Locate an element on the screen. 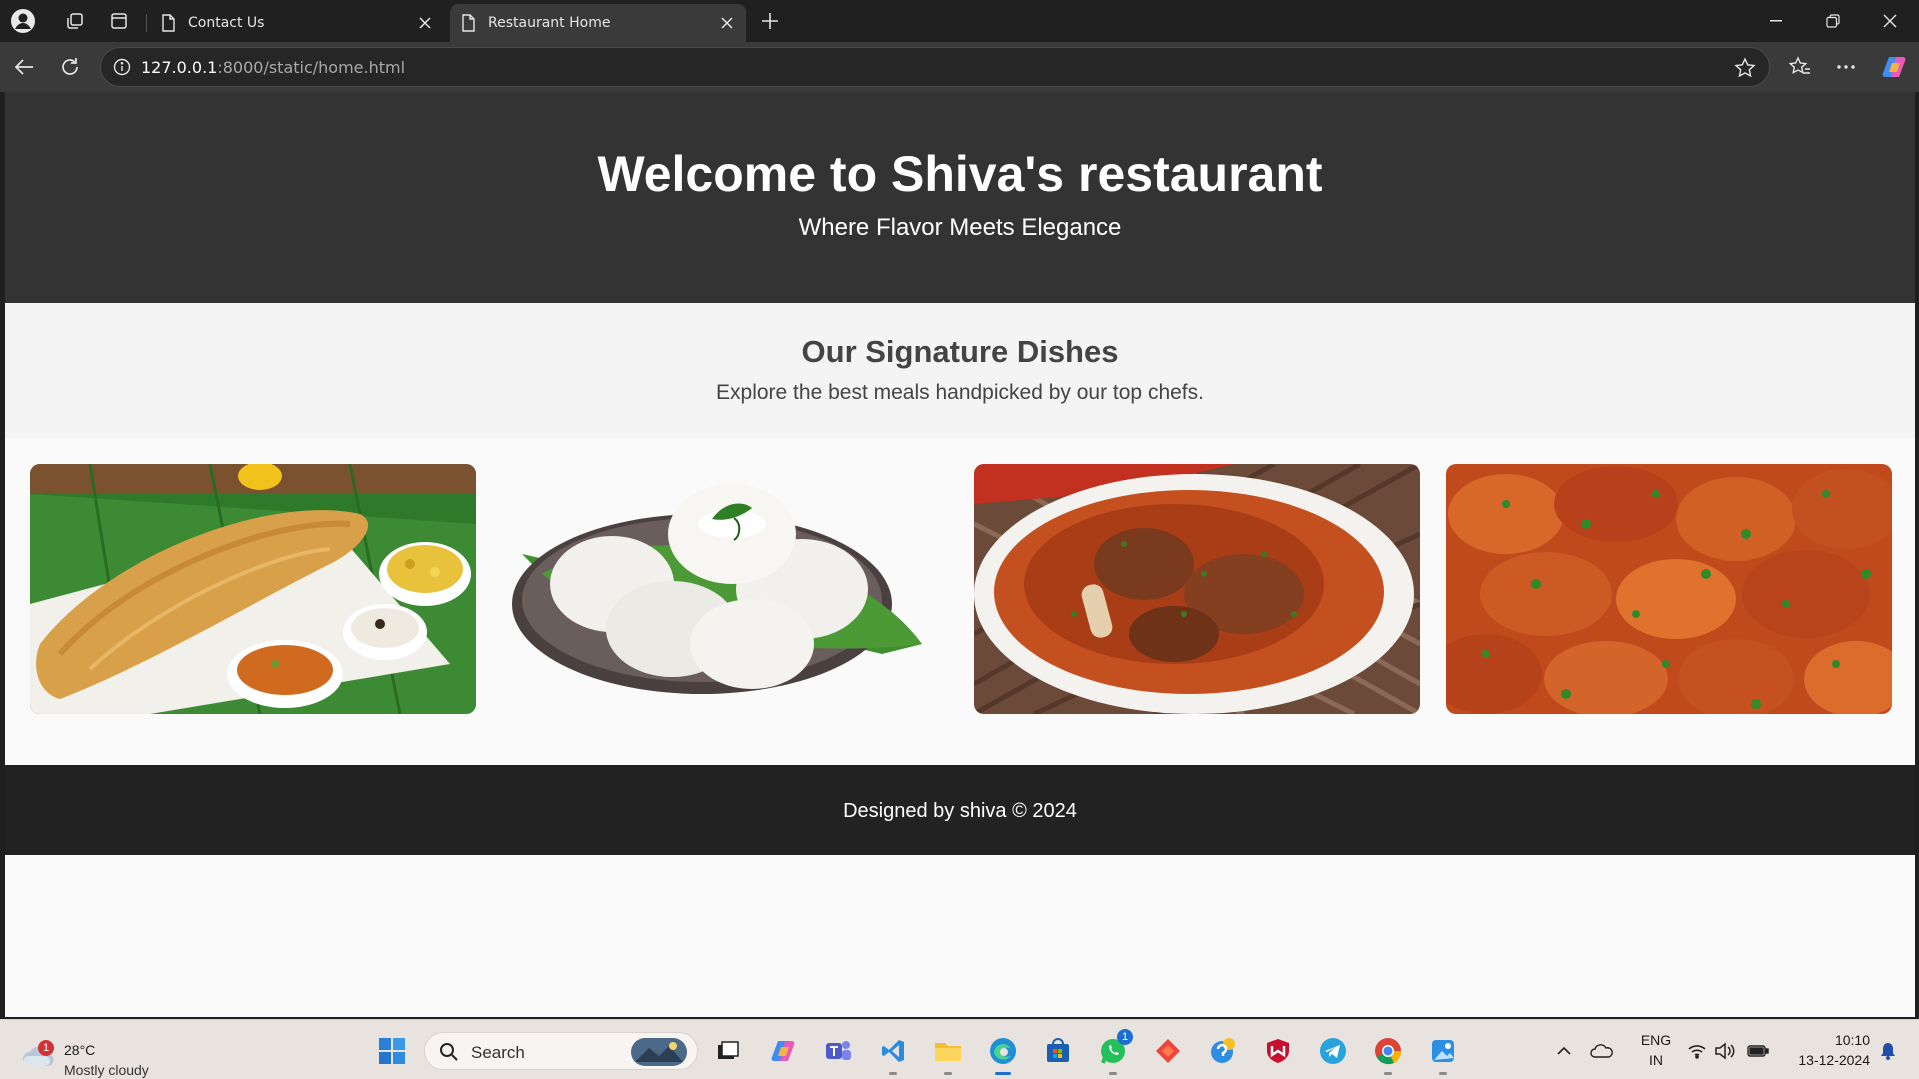 The image size is (1919, 1079). start-icon is located at coordinates (392, 1051).